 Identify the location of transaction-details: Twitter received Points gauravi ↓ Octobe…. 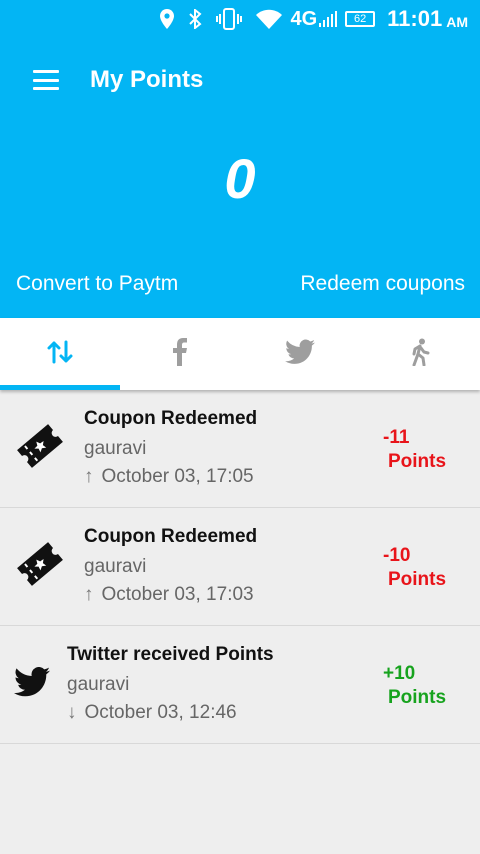
(170, 684).